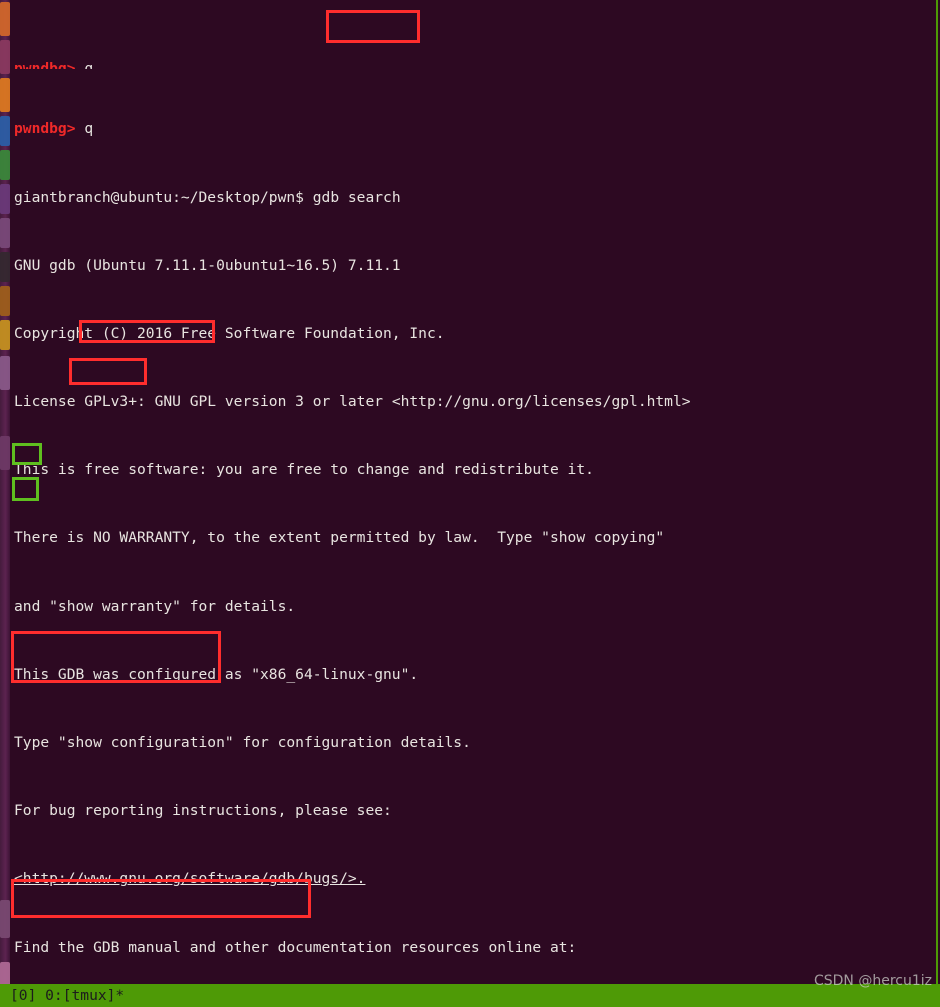  Describe the element at coordinates (155, 606) in the screenshot. I see `show-warranty-text: and "show warranty" for details.` at that location.